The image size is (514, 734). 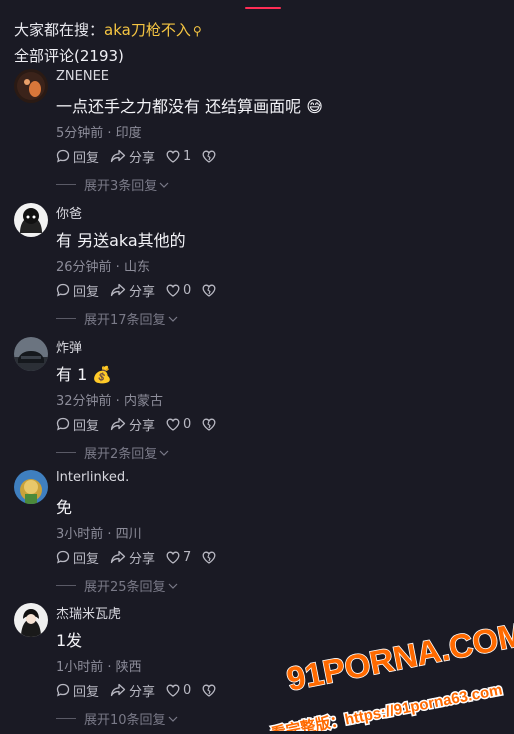 I want to click on expand-replies: 展开17条回复, so click(x=117, y=318).